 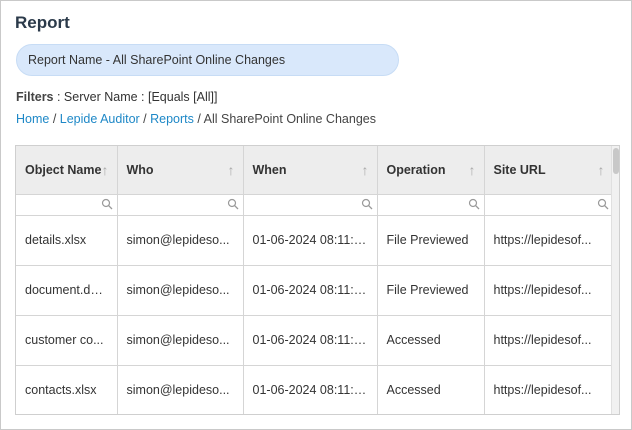 What do you see at coordinates (549, 205) in the screenshot?
I see `filter-cell-site-url` at bounding box center [549, 205].